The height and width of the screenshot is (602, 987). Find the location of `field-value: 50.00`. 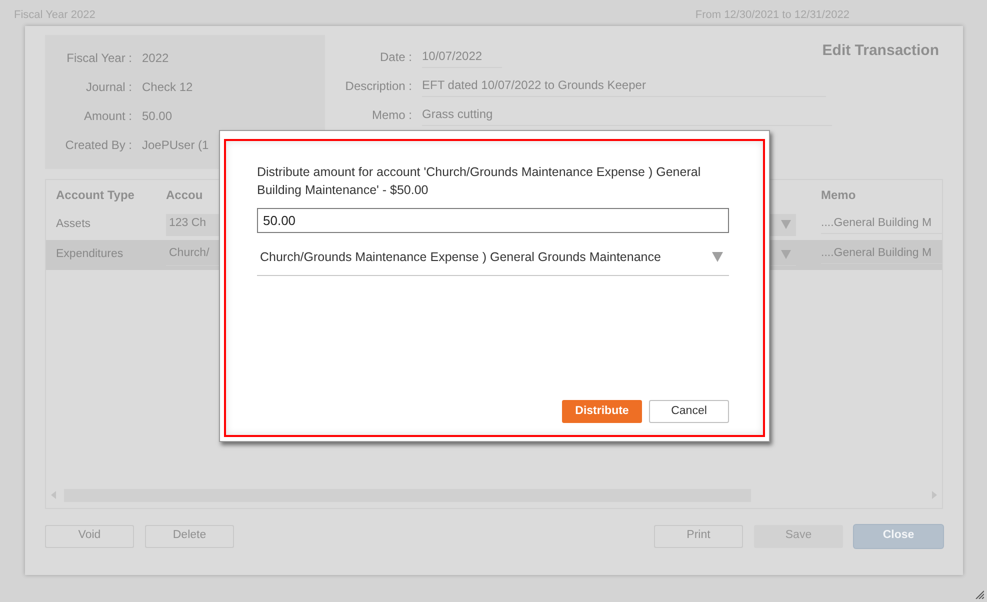

field-value: 50.00 is located at coordinates (157, 116).